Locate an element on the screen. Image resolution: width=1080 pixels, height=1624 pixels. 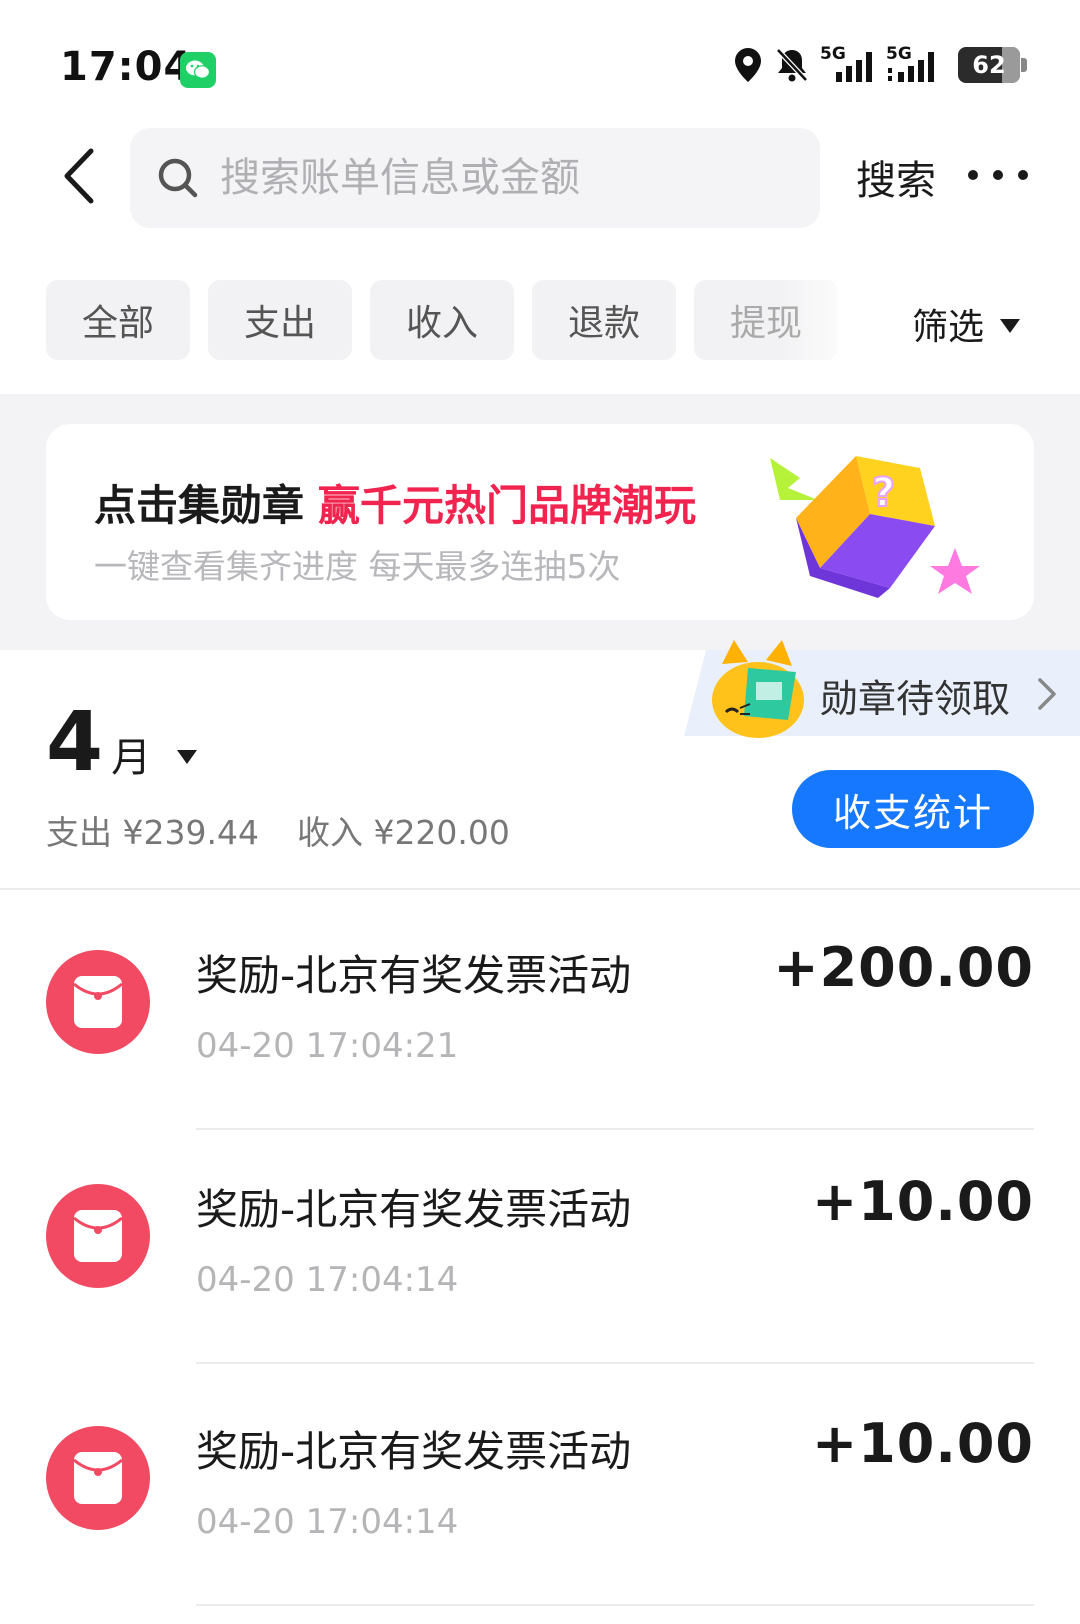
filter-chip-withdraw: 提现 is located at coordinates (766, 320).